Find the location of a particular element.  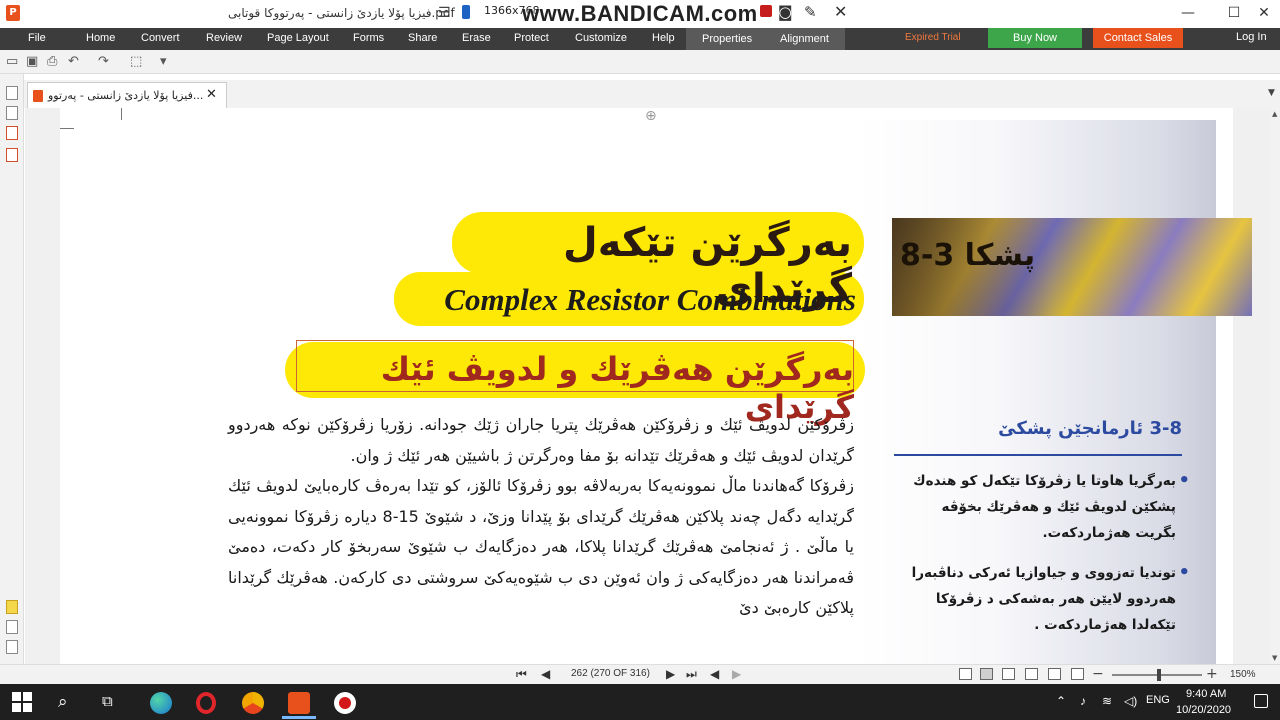

bookmarks-icon is located at coordinates (12, 133).